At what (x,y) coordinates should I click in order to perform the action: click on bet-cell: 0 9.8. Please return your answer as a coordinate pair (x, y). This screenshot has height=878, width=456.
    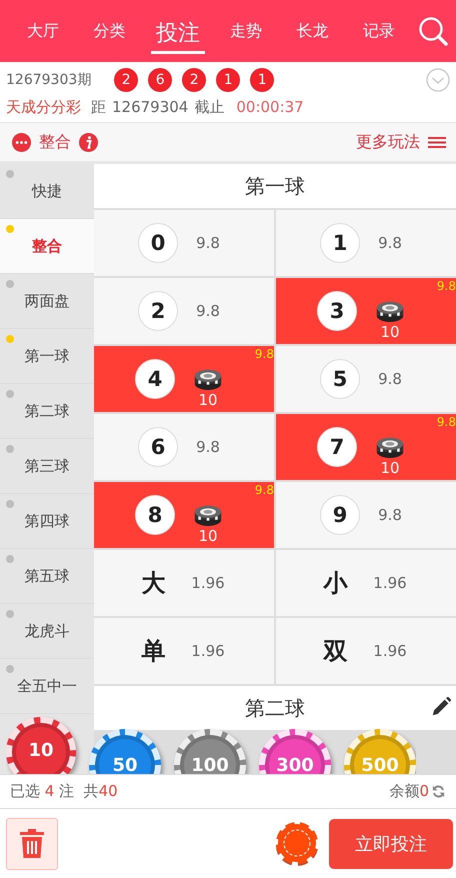
    Looking at the image, I should click on (184, 243).